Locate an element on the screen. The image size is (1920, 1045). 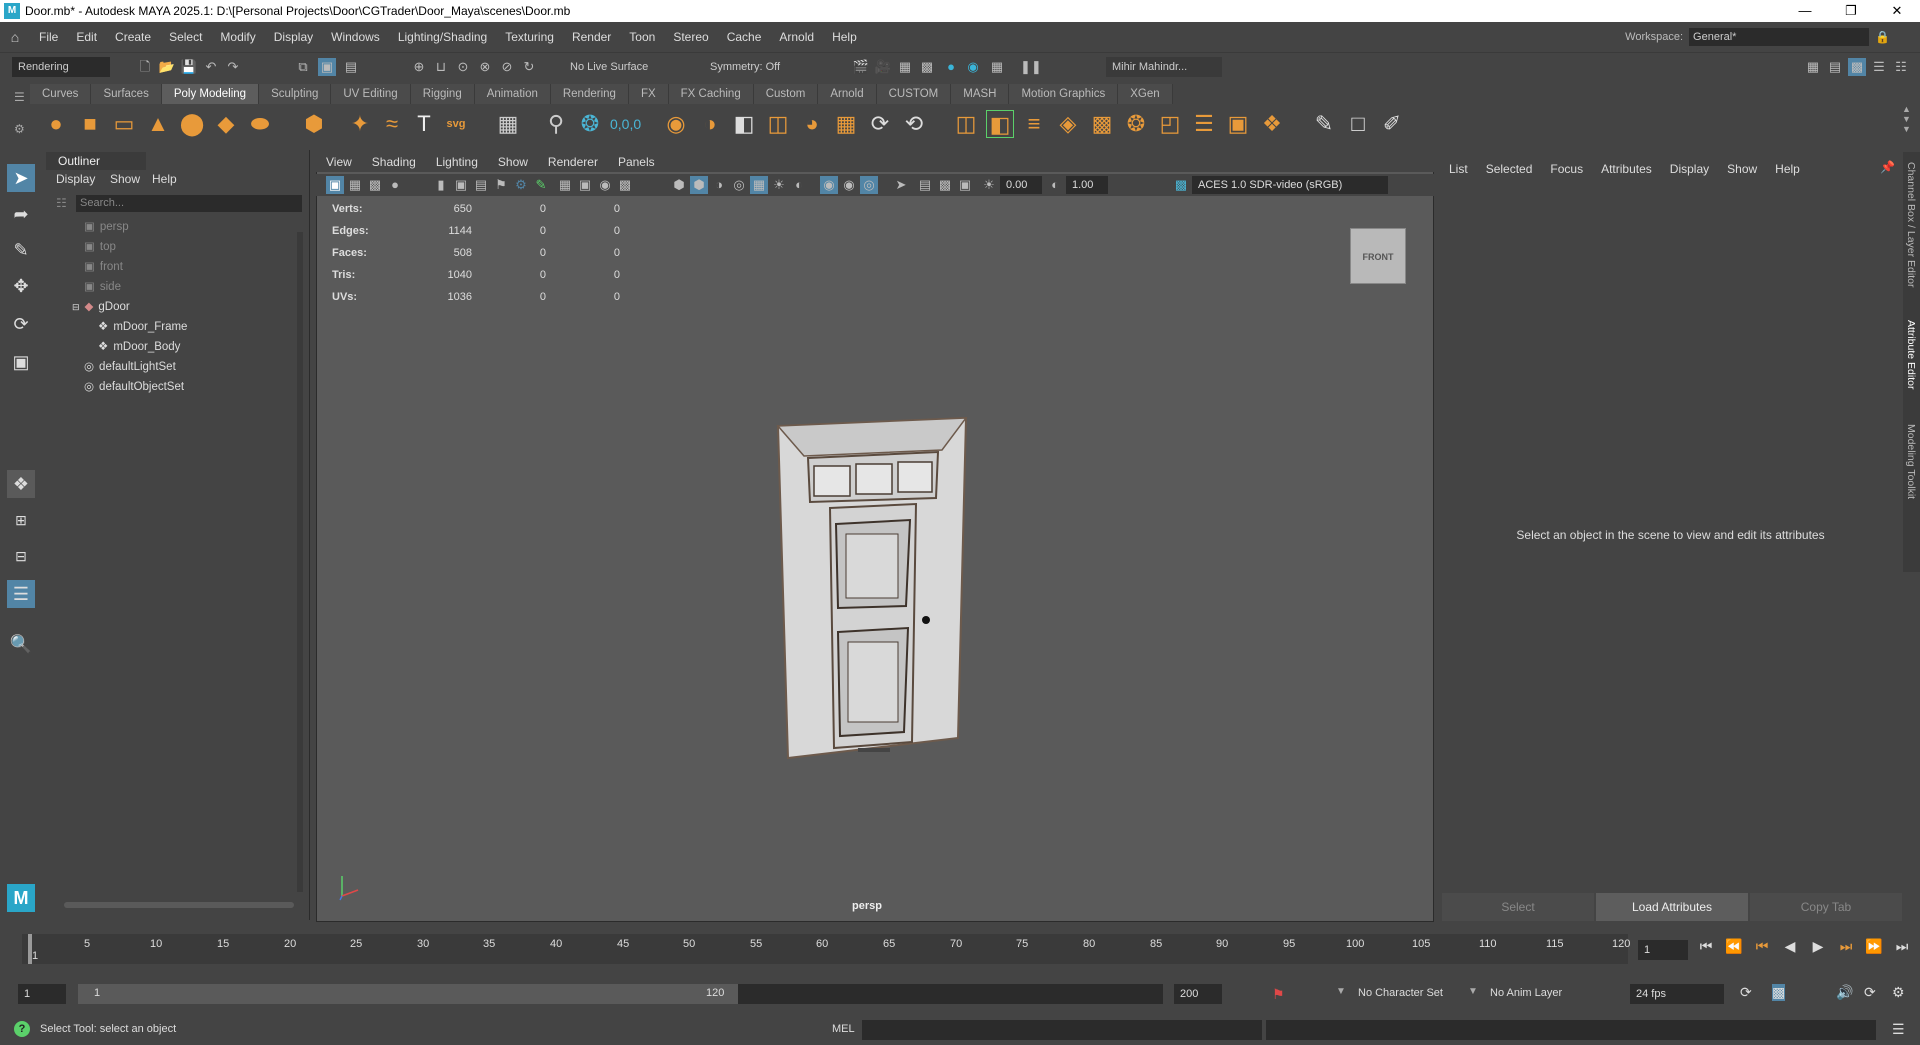
menu-render: Render is located at coordinates (591, 37).